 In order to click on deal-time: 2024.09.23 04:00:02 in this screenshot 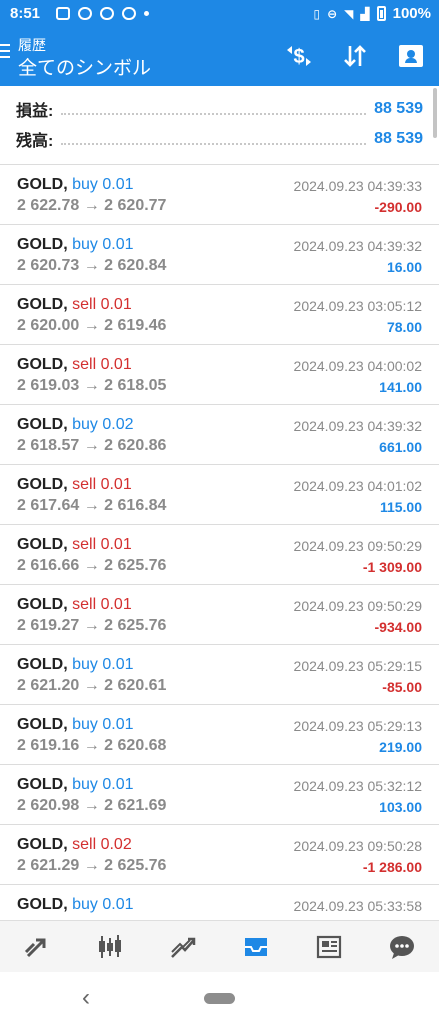, I will do `click(357, 366)`.